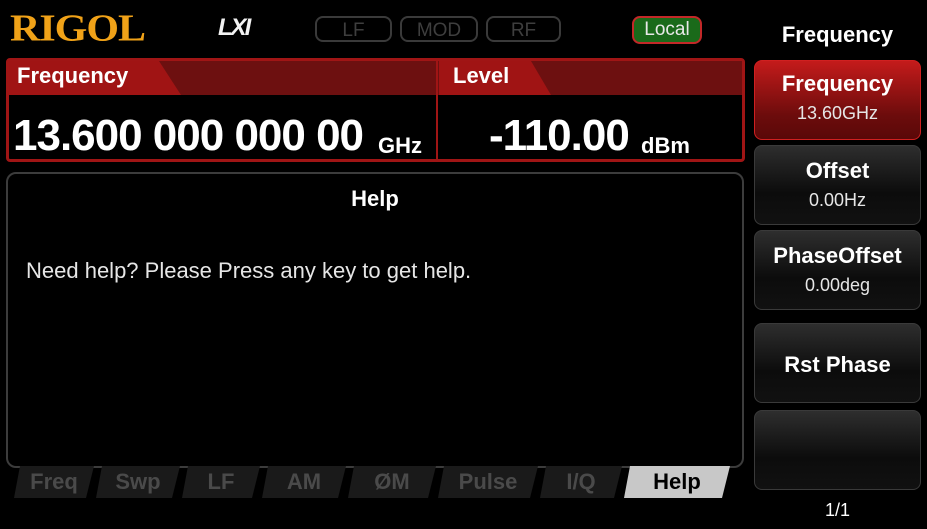 The image size is (927, 529). What do you see at coordinates (138, 482) in the screenshot?
I see `tab-swp: Swp` at bounding box center [138, 482].